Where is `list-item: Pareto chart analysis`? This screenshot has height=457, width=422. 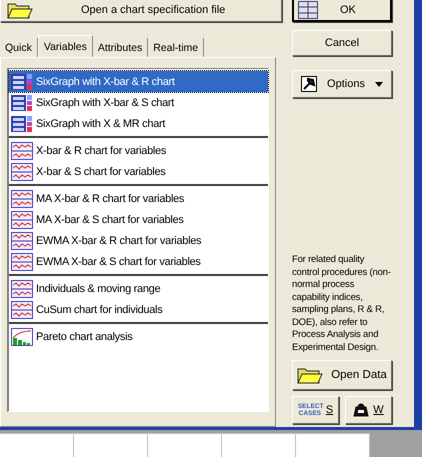
list-item: Pareto chart analysis is located at coordinates (138, 336).